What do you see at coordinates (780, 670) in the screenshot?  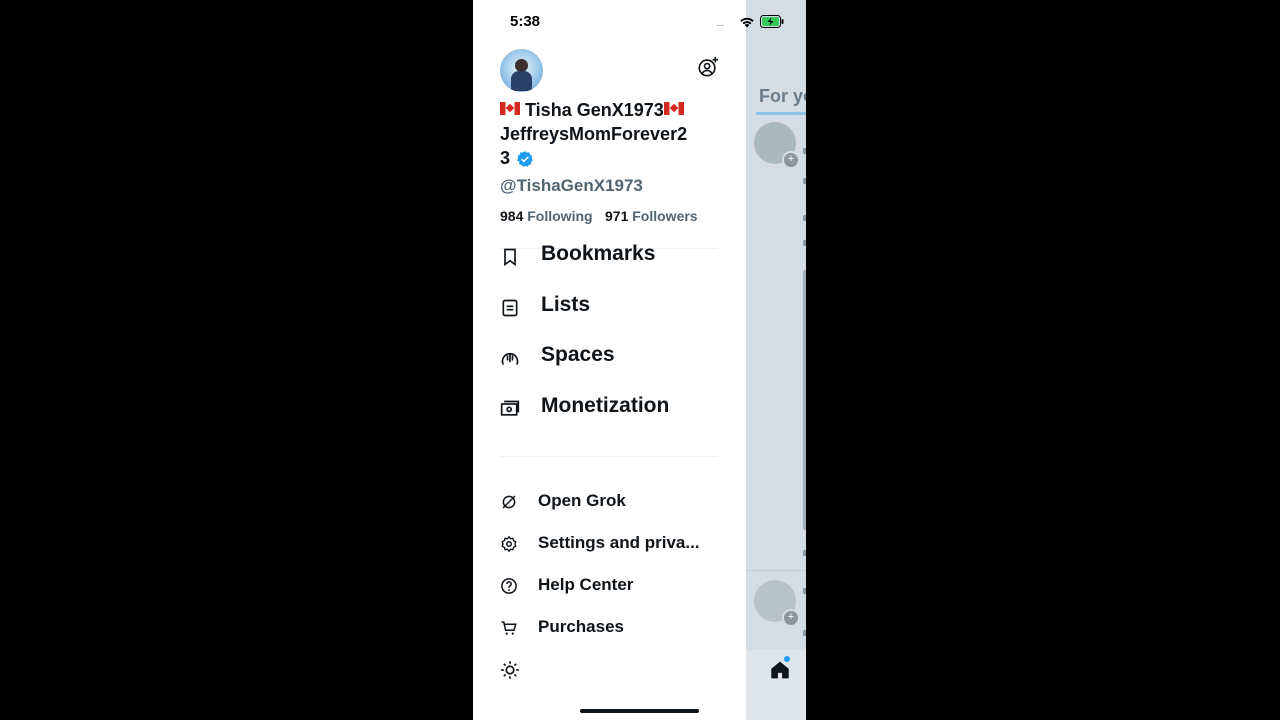 I see `home-icon` at bounding box center [780, 670].